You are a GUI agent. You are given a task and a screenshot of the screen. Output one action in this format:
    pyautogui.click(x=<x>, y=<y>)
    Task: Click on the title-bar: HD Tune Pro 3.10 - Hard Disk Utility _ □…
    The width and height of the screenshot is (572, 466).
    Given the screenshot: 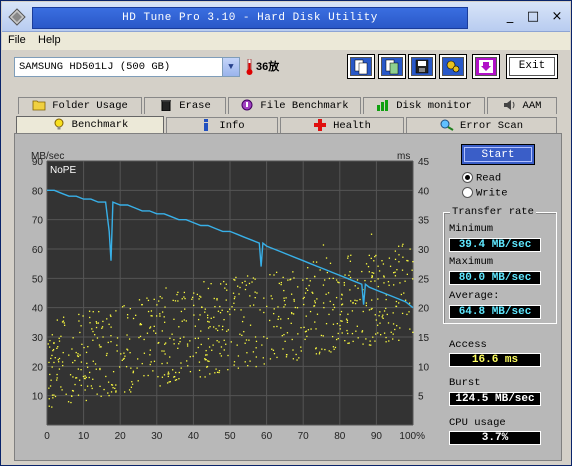 What is the action you would take?
    pyautogui.click(x=286, y=17)
    